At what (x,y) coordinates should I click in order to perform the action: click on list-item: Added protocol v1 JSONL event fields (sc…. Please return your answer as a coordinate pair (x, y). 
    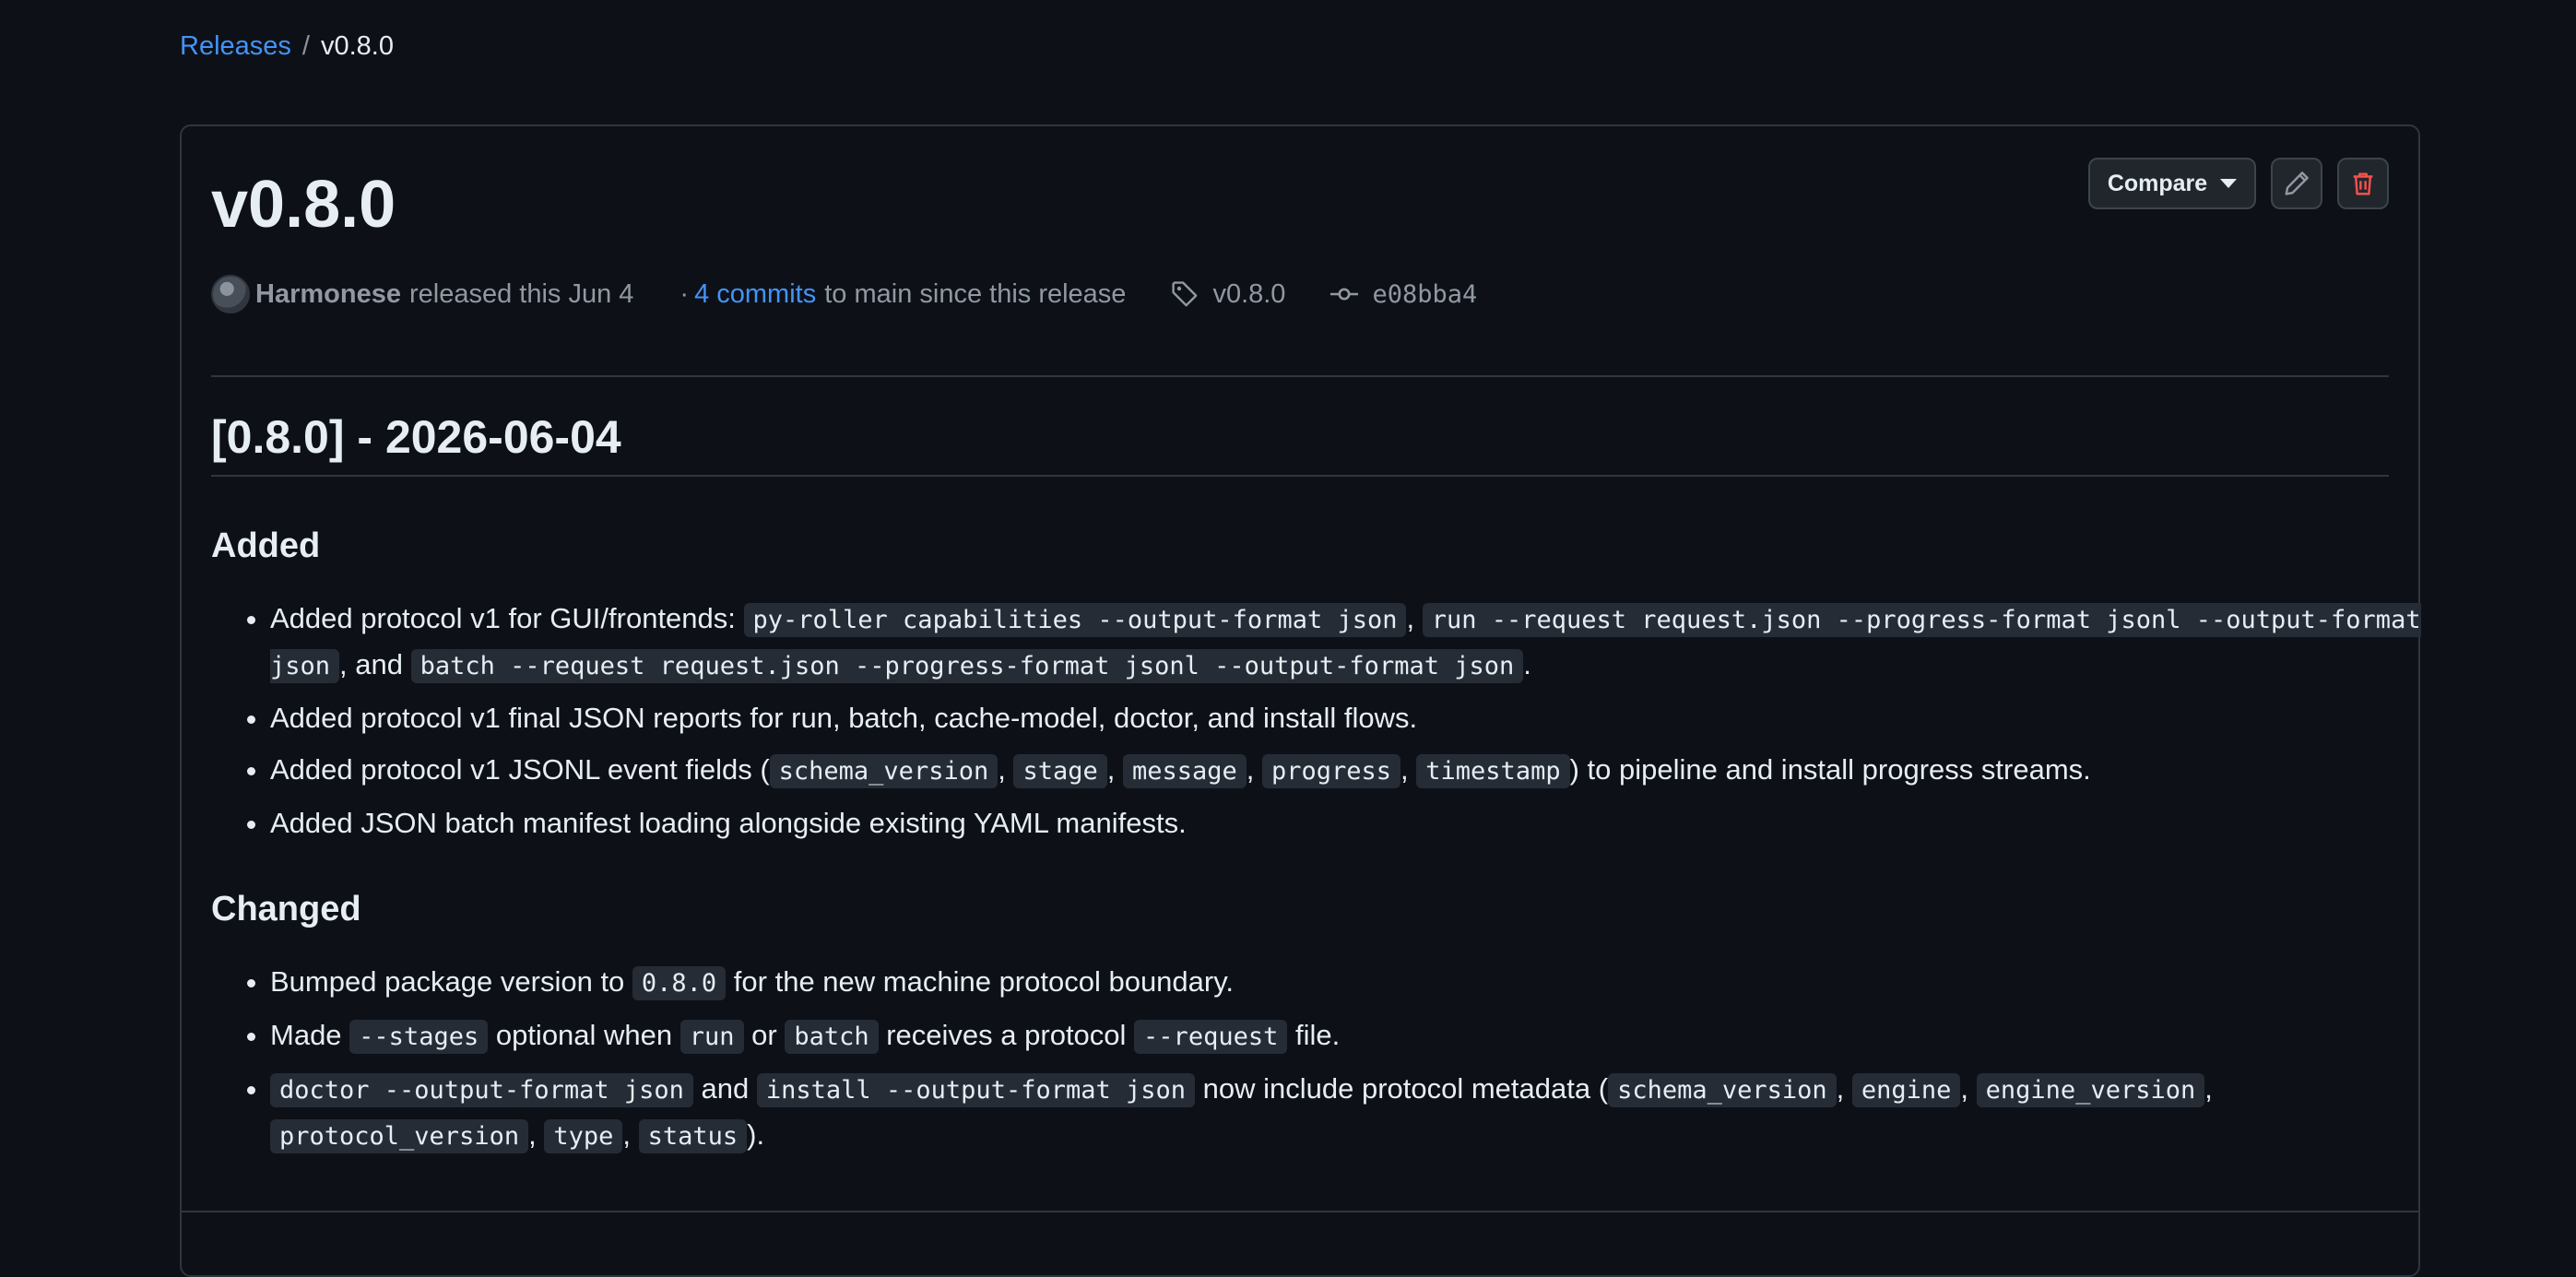
    Looking at the image, I should click on (1360, 771).